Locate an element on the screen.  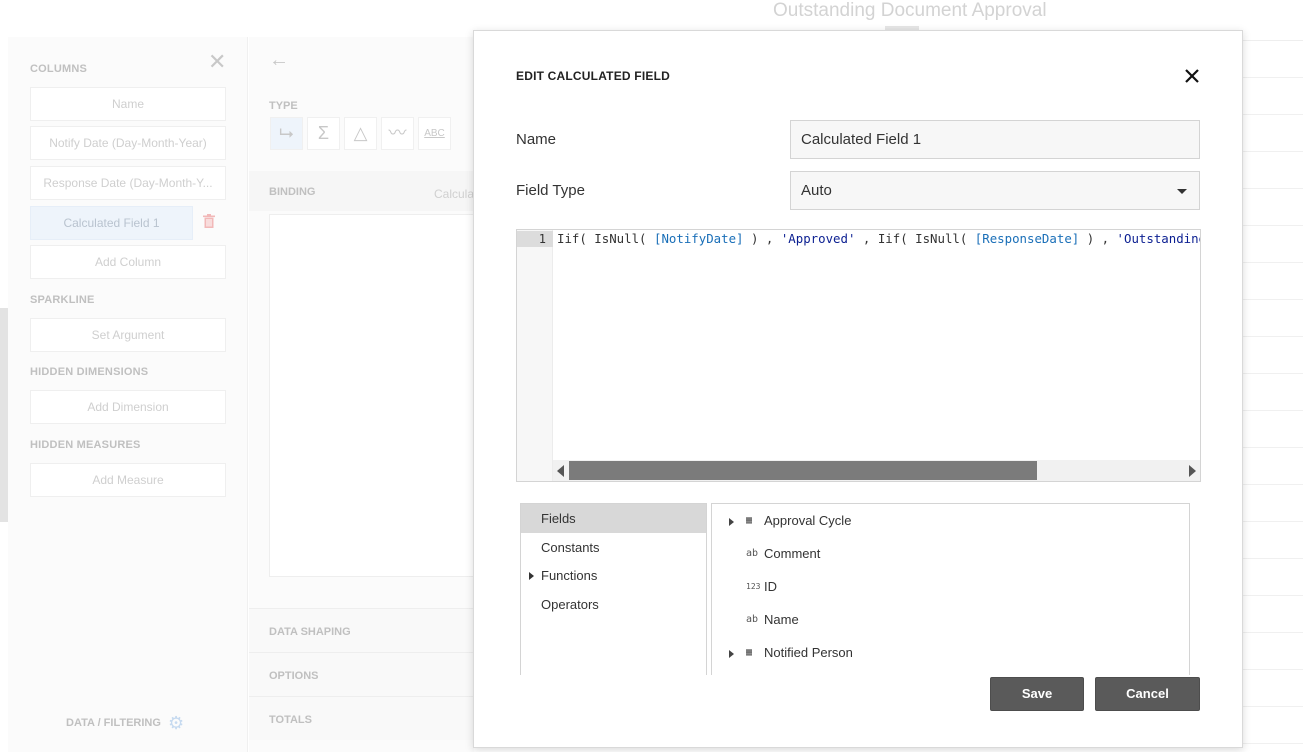
sum-type-icon: Σ is located at coordinates (323, 133).